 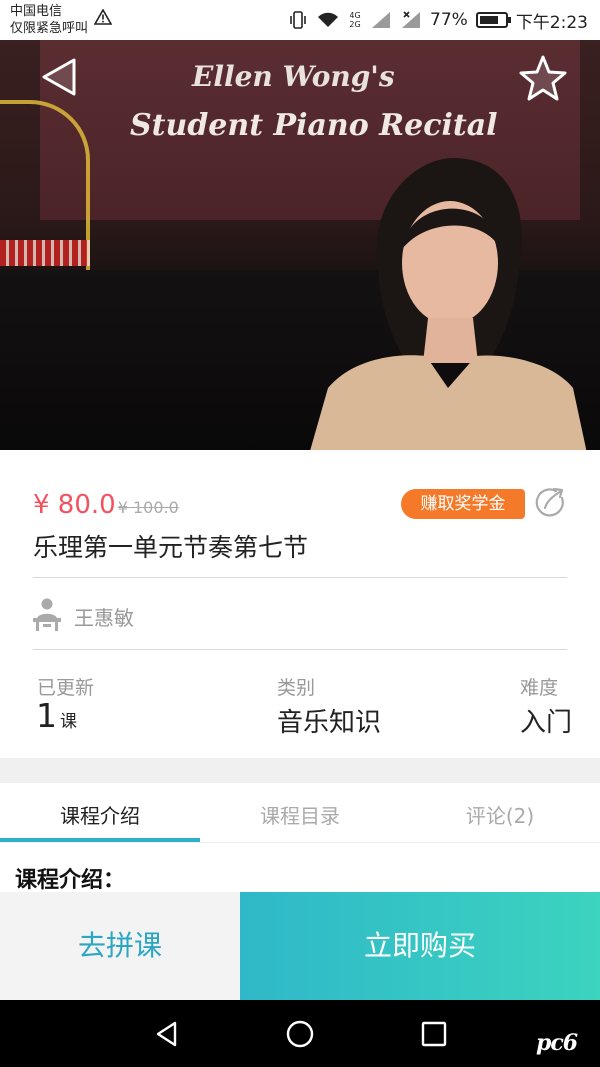 I want to click on piano-keys, so click(x=45, y=253).